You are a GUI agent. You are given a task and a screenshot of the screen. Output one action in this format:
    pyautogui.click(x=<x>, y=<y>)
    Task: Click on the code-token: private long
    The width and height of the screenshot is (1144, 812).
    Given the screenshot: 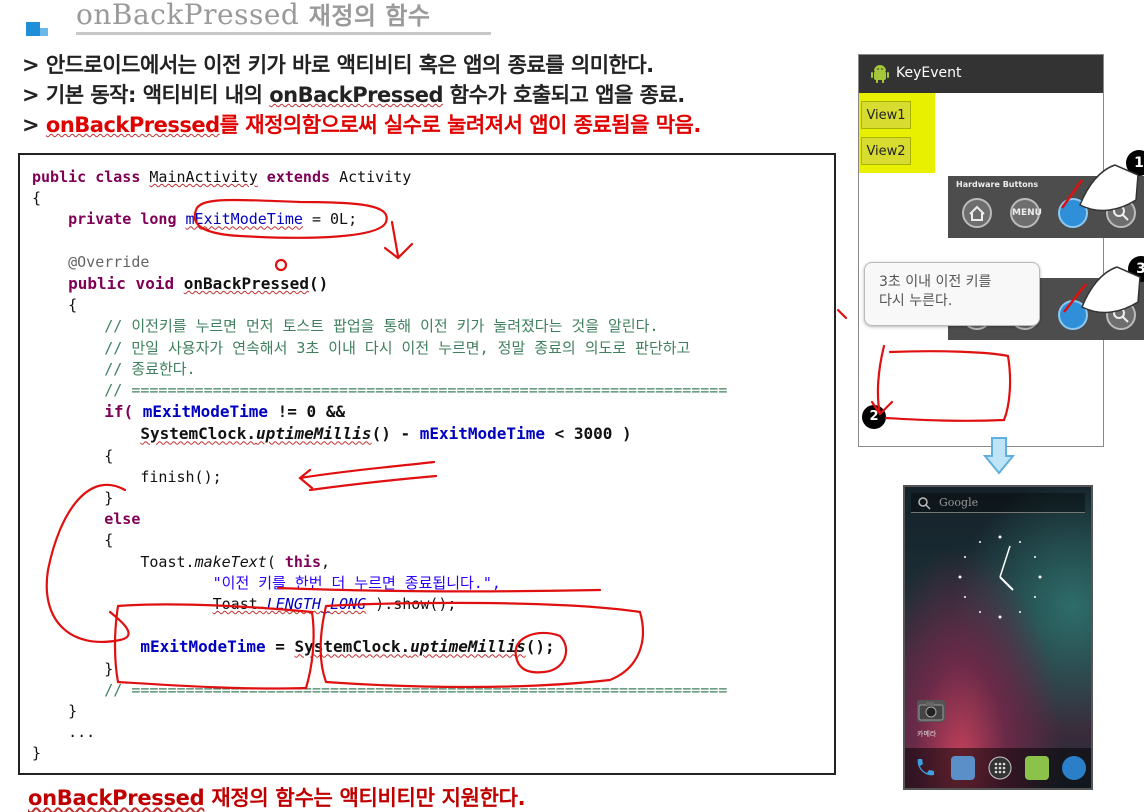 What is the action you would take?
    pyautogui.click(x=127, y=219)
    